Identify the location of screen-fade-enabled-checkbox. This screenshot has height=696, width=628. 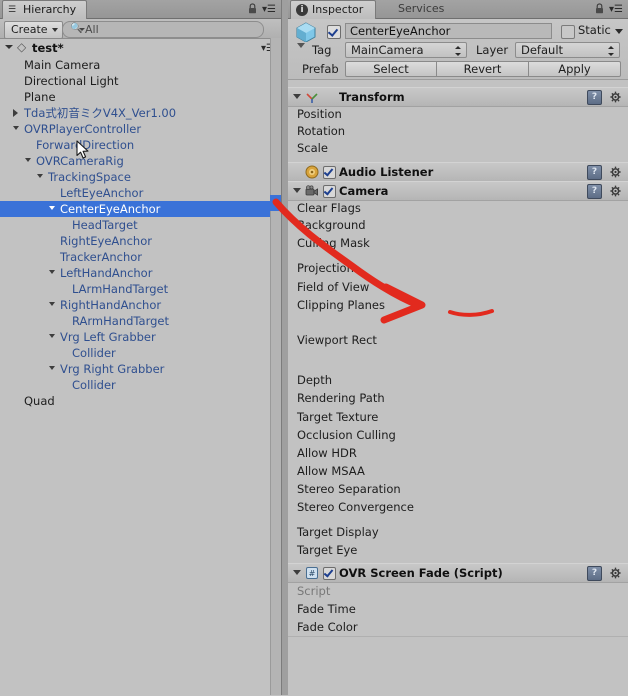
(329, 573).